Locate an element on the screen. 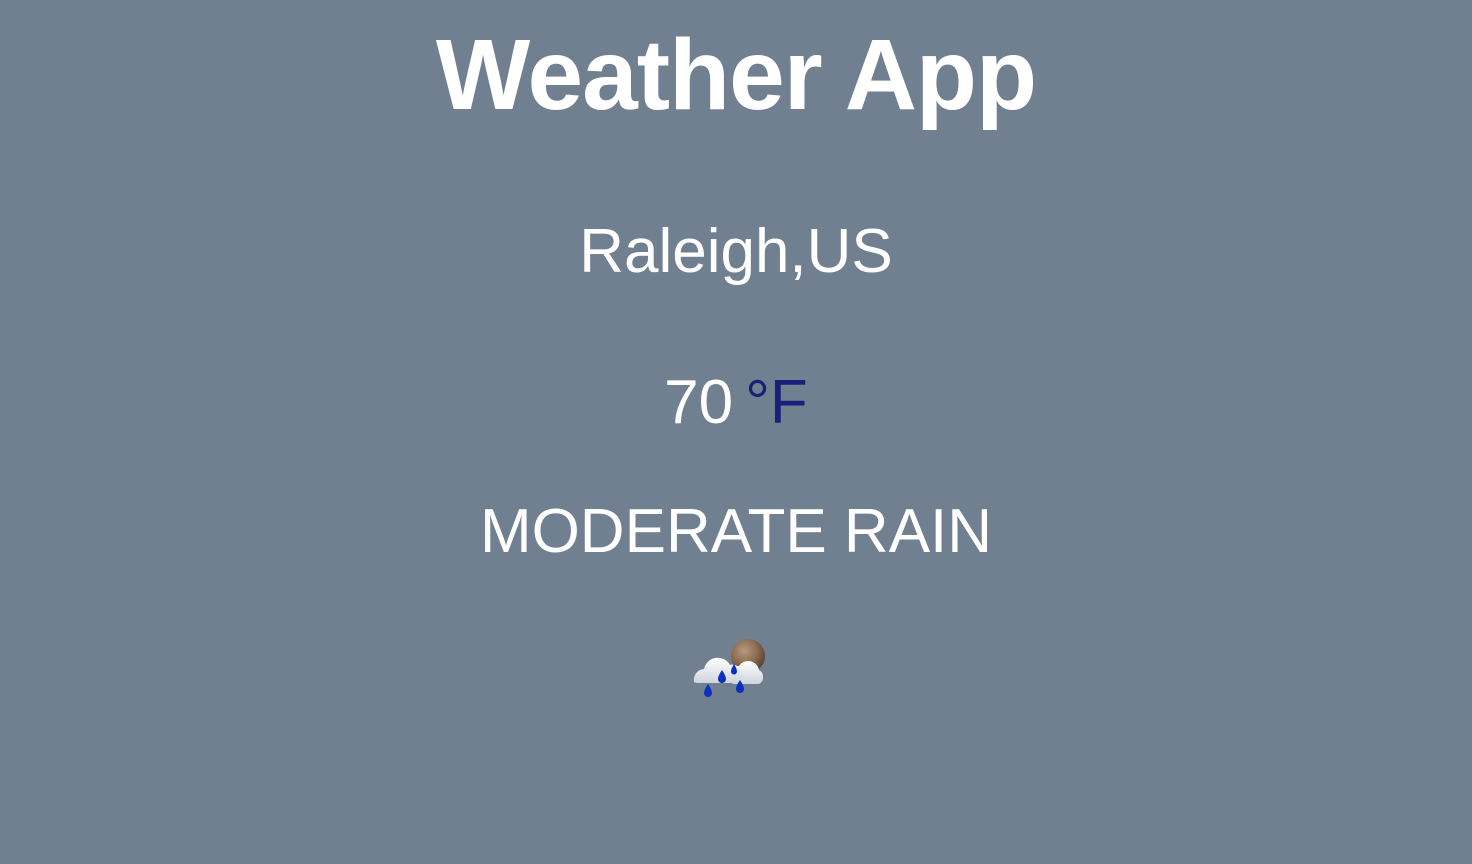 Image resolution: width=1472 pixels, height=864 pixels. temperature-value: 70 is located at coordinates (699, 402).